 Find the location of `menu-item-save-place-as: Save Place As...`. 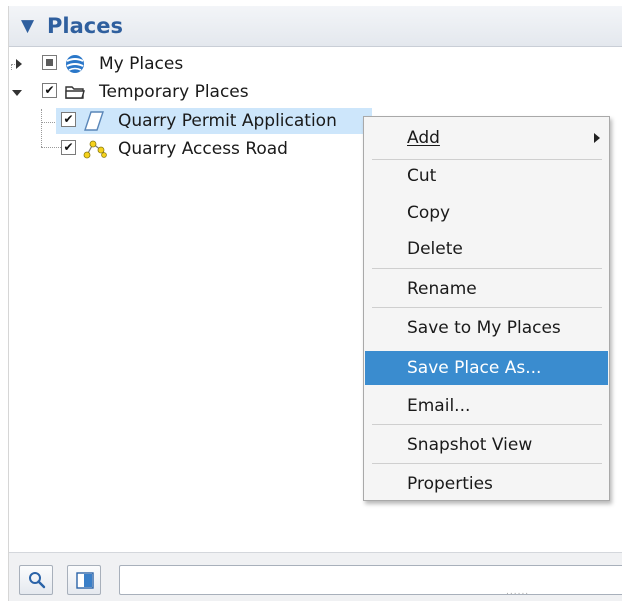

menu-item-save-place-as: Save Place As... is located at coordinates (486, 368).